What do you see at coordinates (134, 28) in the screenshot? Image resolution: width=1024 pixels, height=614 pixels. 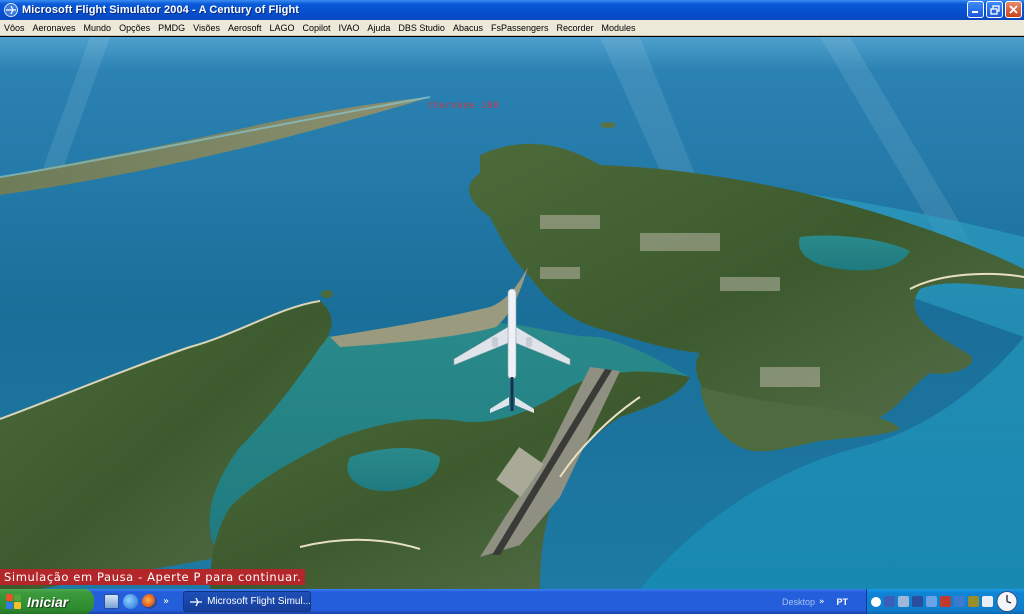 I see `menu-opcoes: Opções` at bounding box center [134, 28].